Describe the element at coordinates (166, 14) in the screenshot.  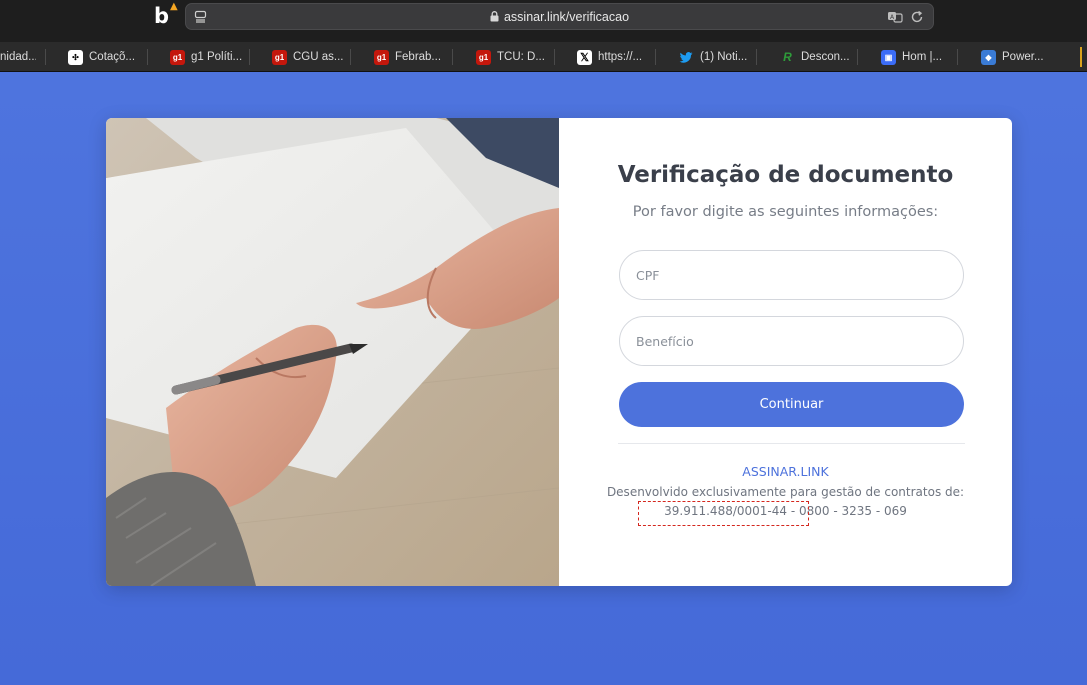
I see `browser-logo-icon: b ▲` at that location.